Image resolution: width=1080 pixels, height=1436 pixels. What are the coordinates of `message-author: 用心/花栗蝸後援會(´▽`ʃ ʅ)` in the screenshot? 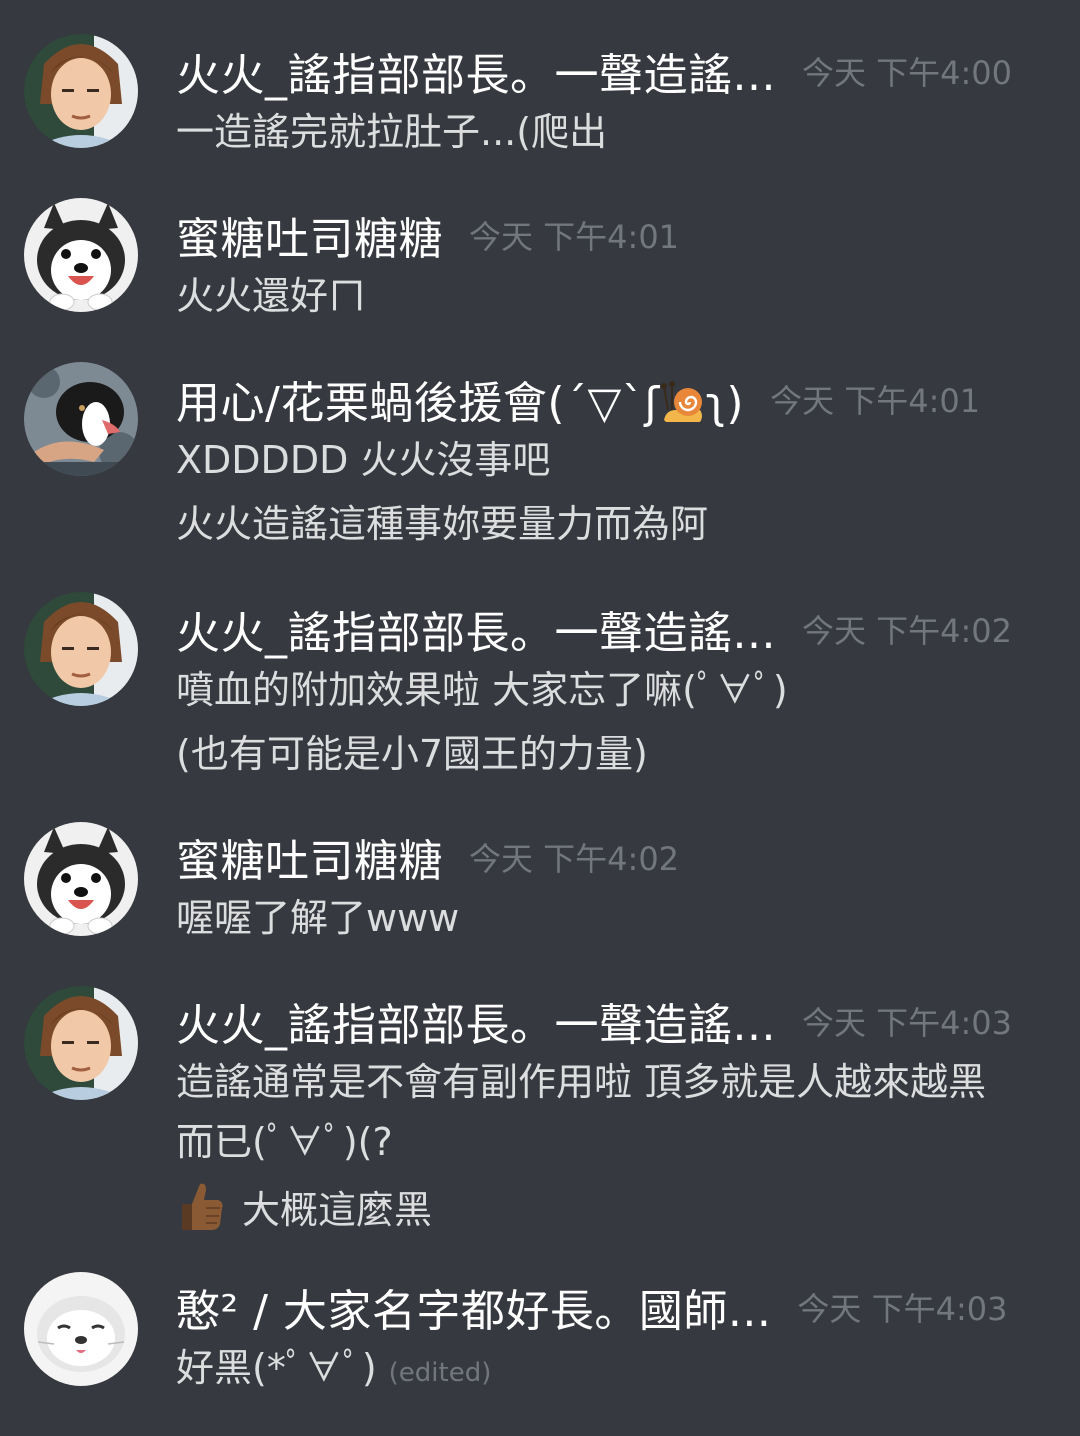 It's located at (460, 399).